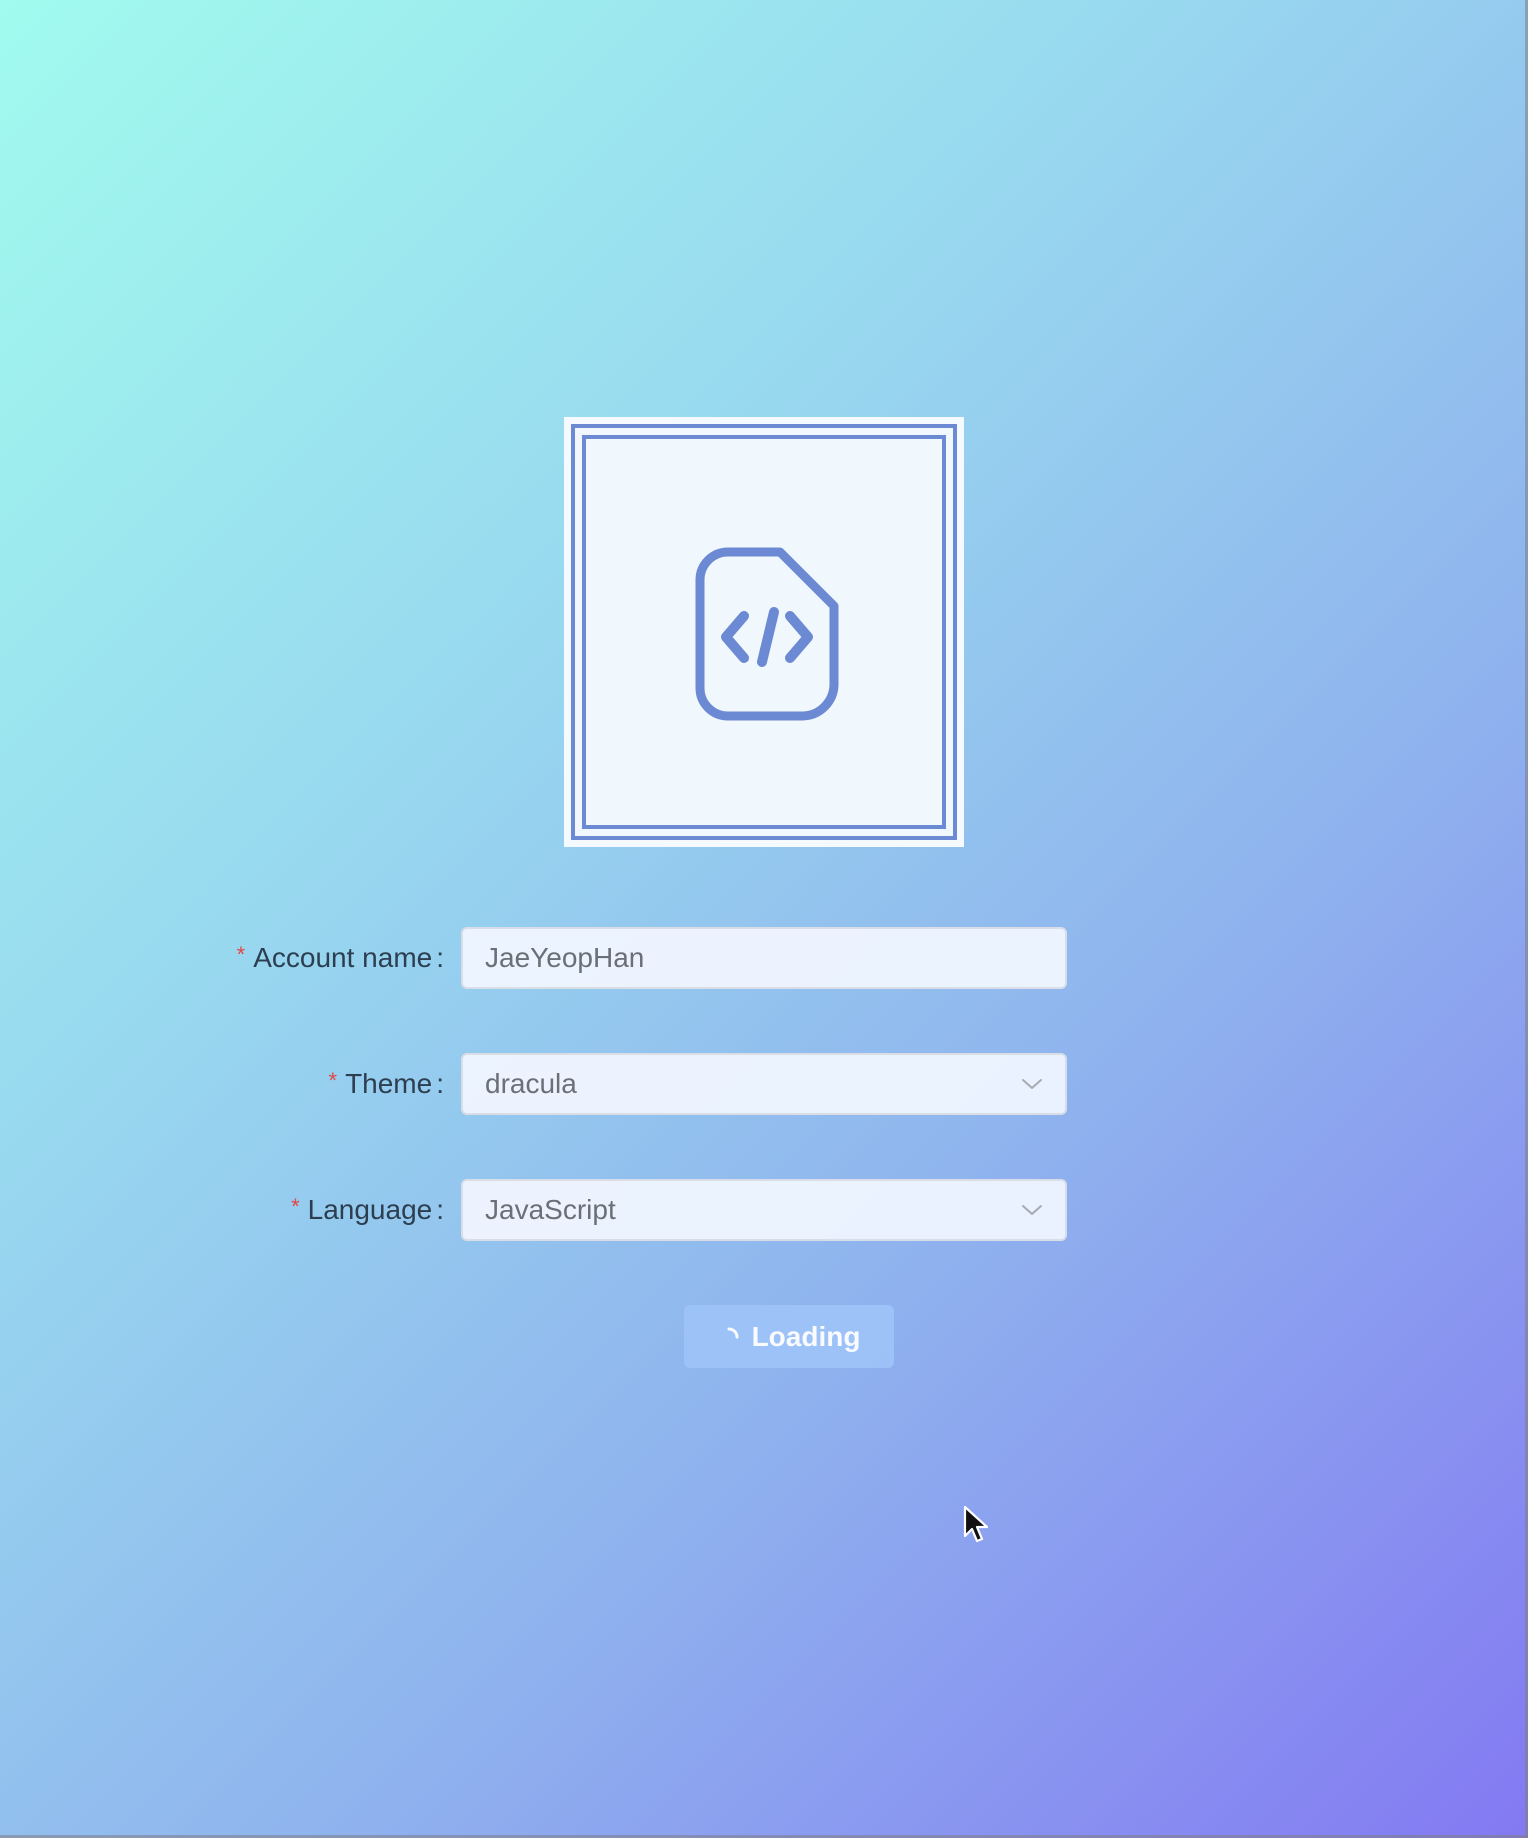  I want to click on spinner-icon, so click(733, 1332).